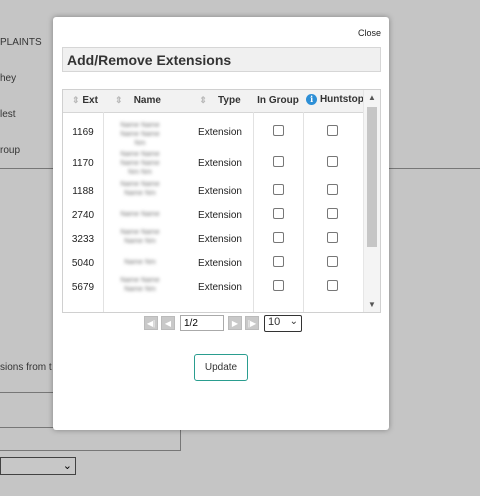  I want to click on scroll-down-icon: ▼, so click(372, 304).